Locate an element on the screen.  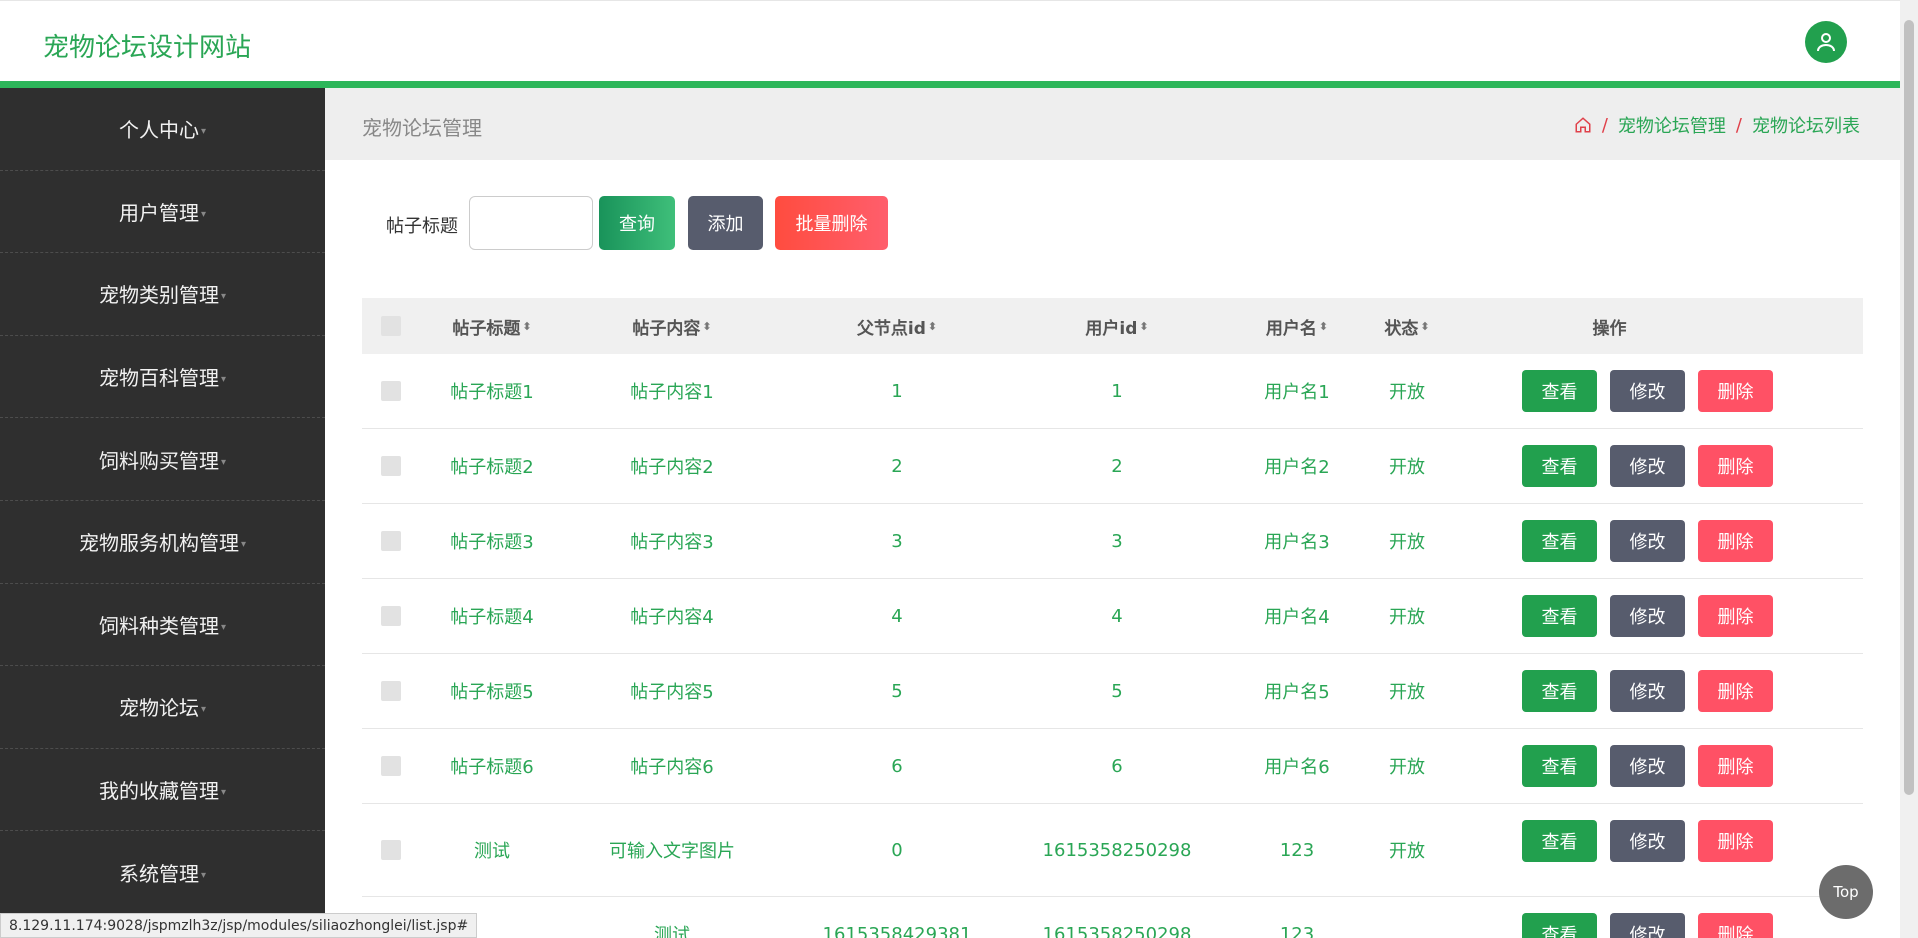
sidebar-item-label: 饲料购买管理 is located at coordinates (158, 460).